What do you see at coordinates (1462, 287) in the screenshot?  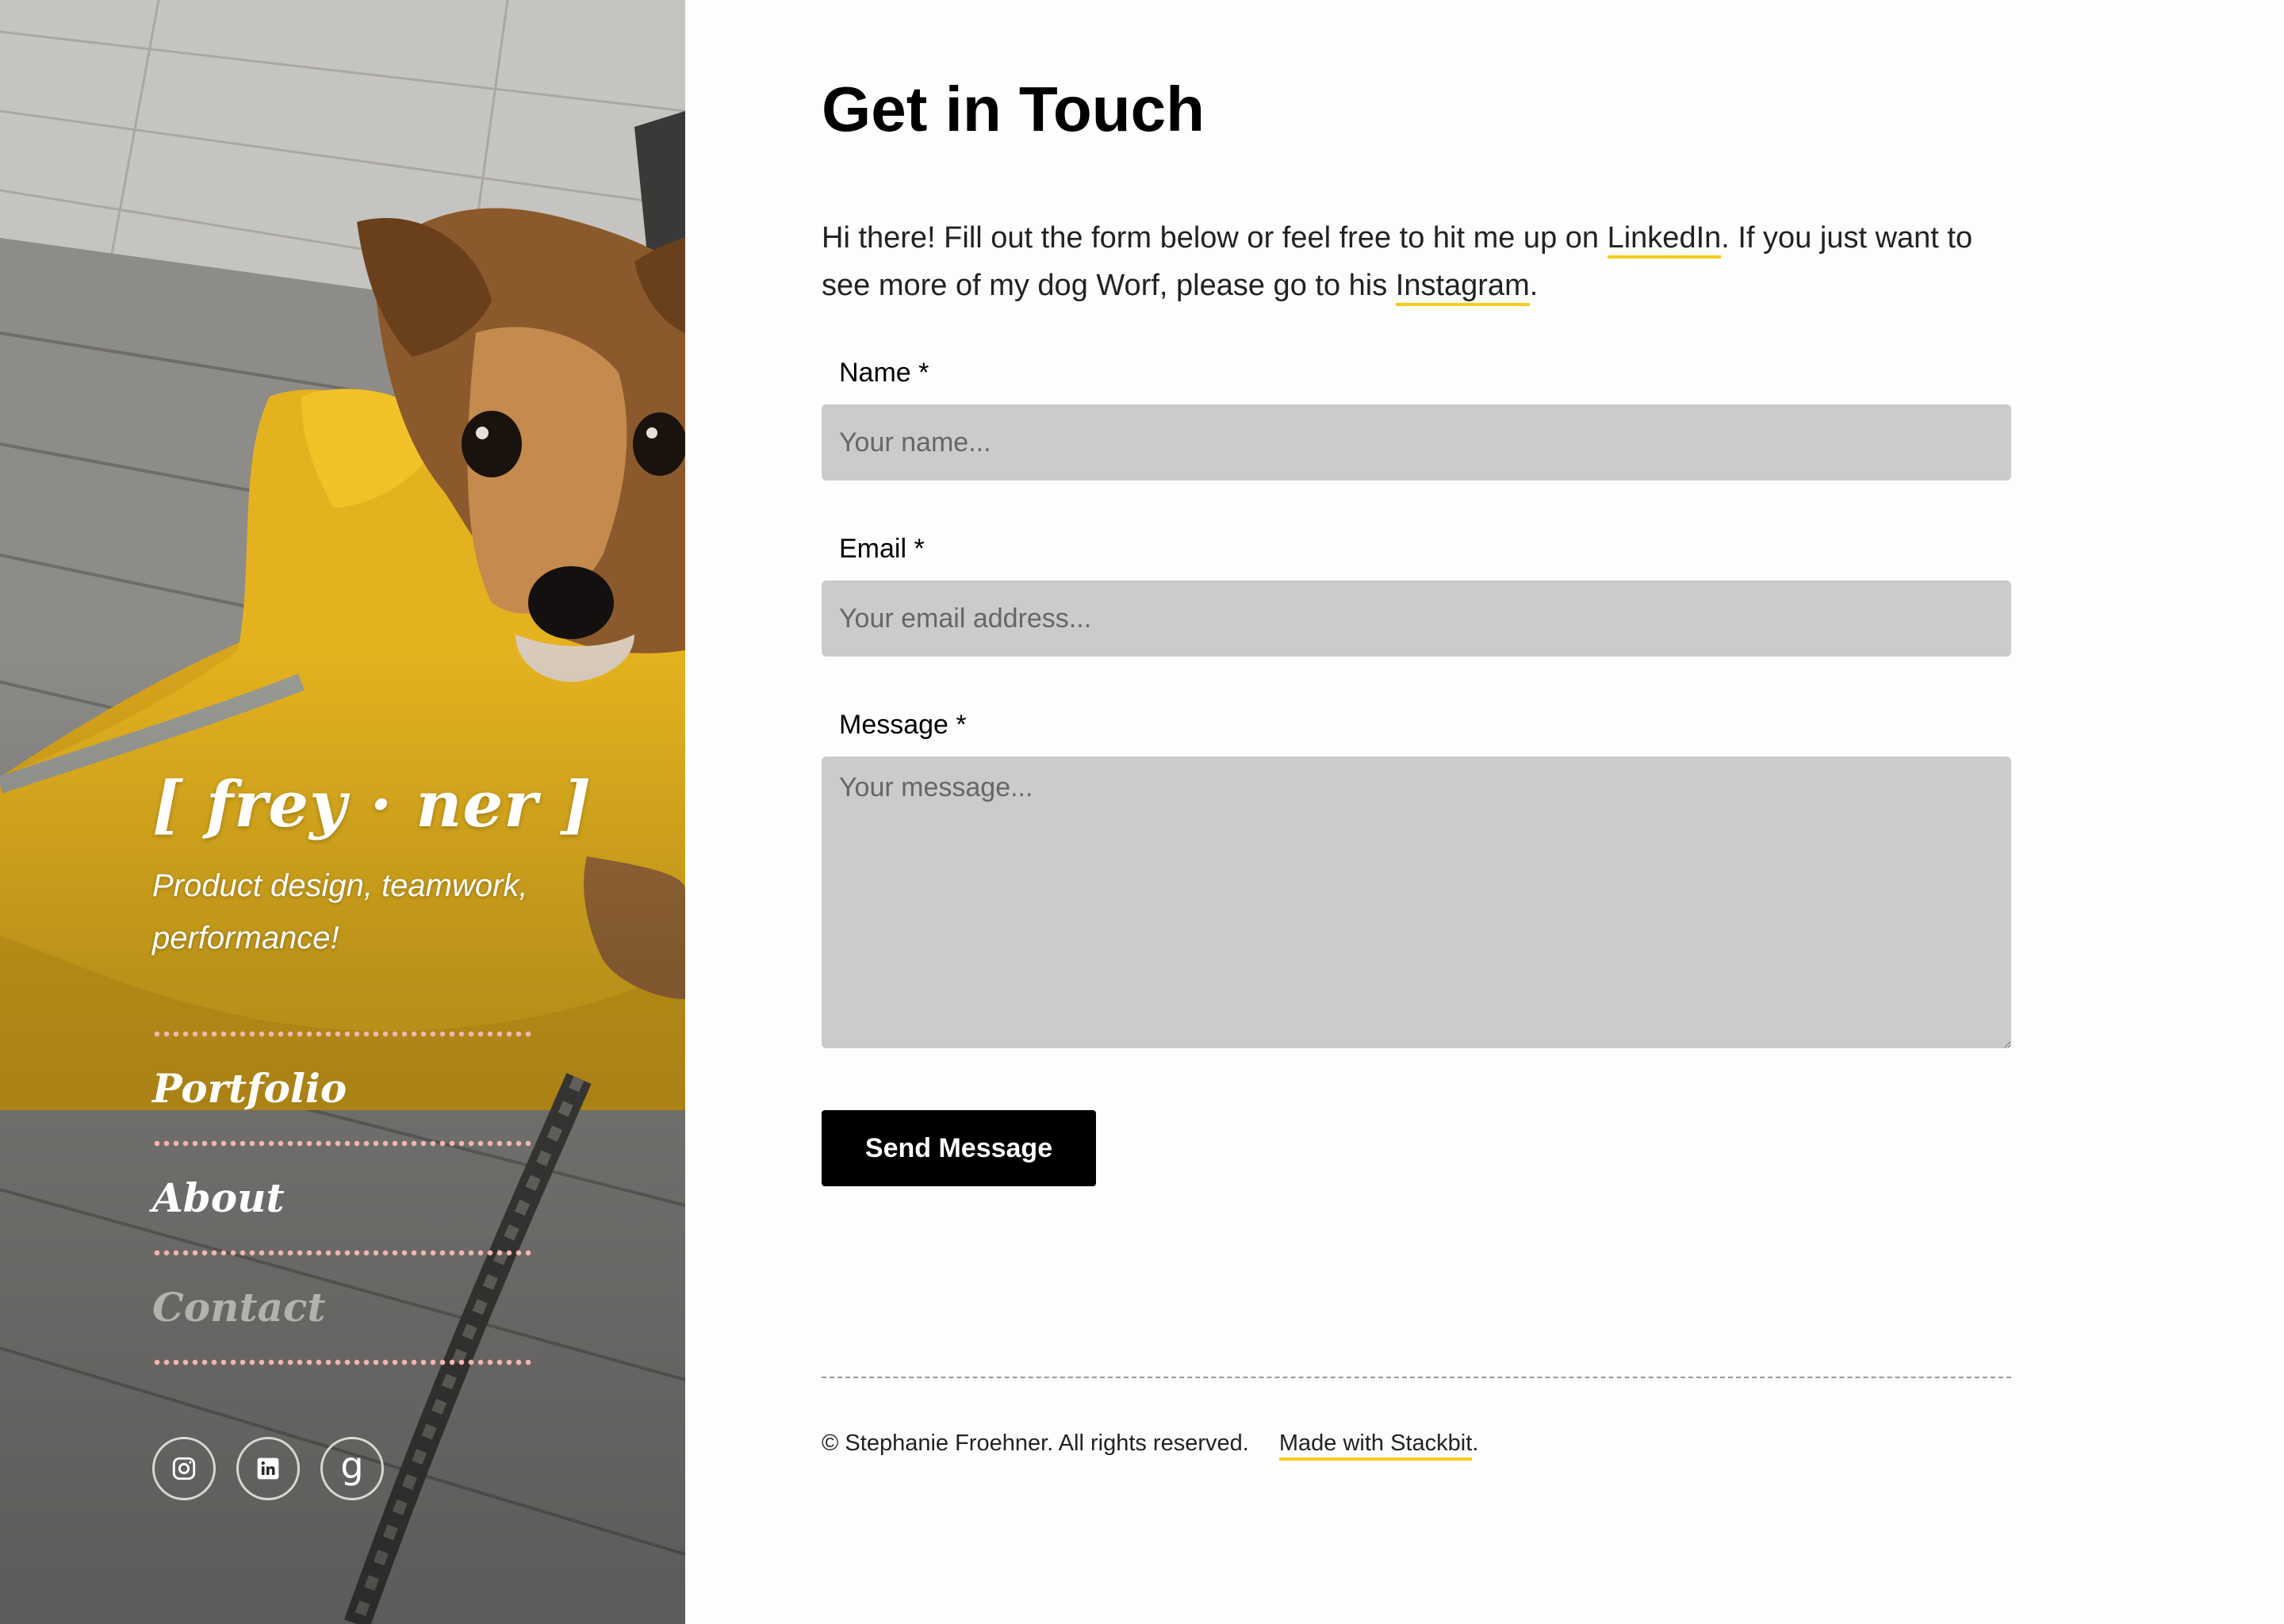 I see `instagram-text-link: Instagram` at bounding box center [1462, 287].